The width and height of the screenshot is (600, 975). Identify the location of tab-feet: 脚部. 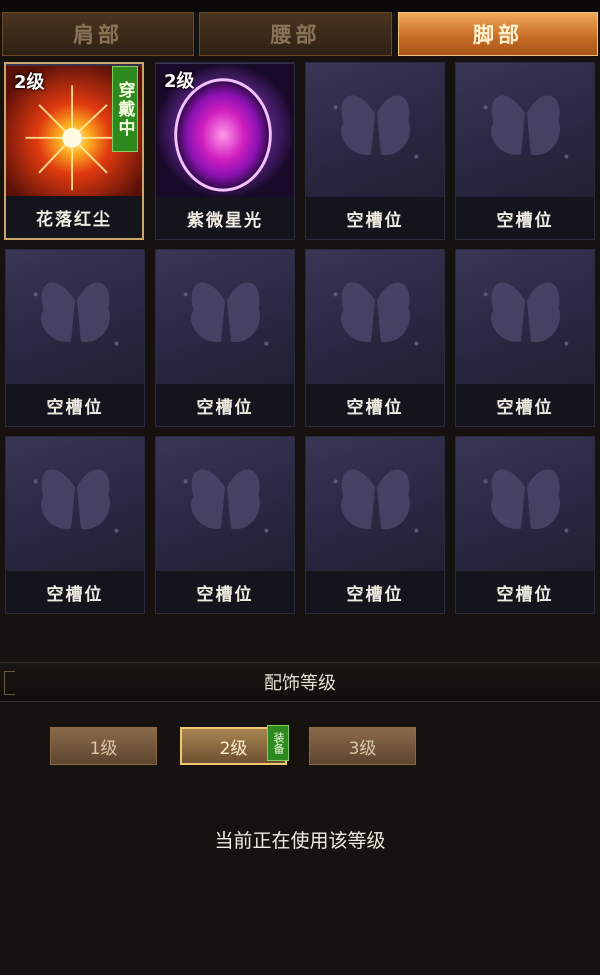
(498, 34).